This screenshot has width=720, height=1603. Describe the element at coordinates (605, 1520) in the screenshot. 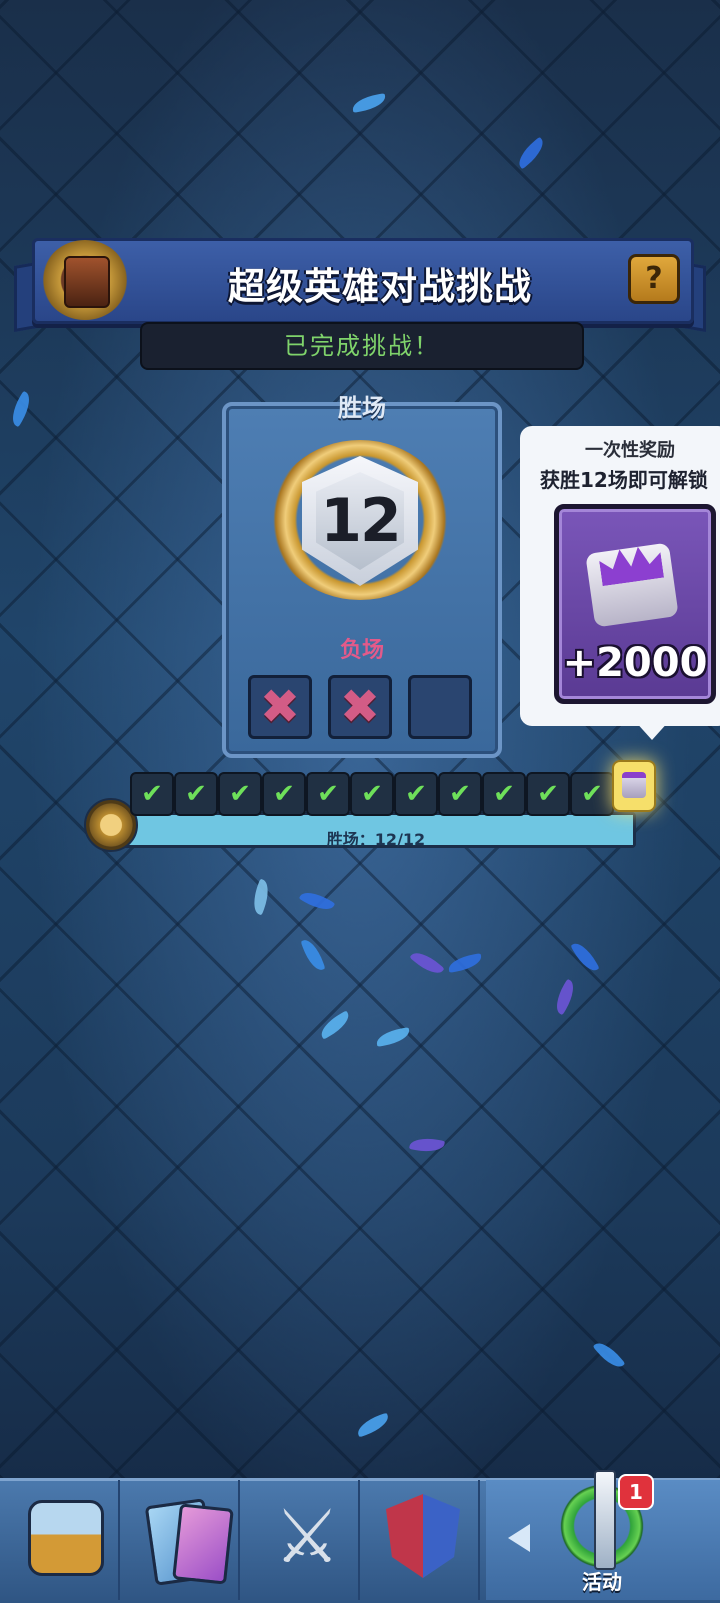

I see `sword-icon` at that location.